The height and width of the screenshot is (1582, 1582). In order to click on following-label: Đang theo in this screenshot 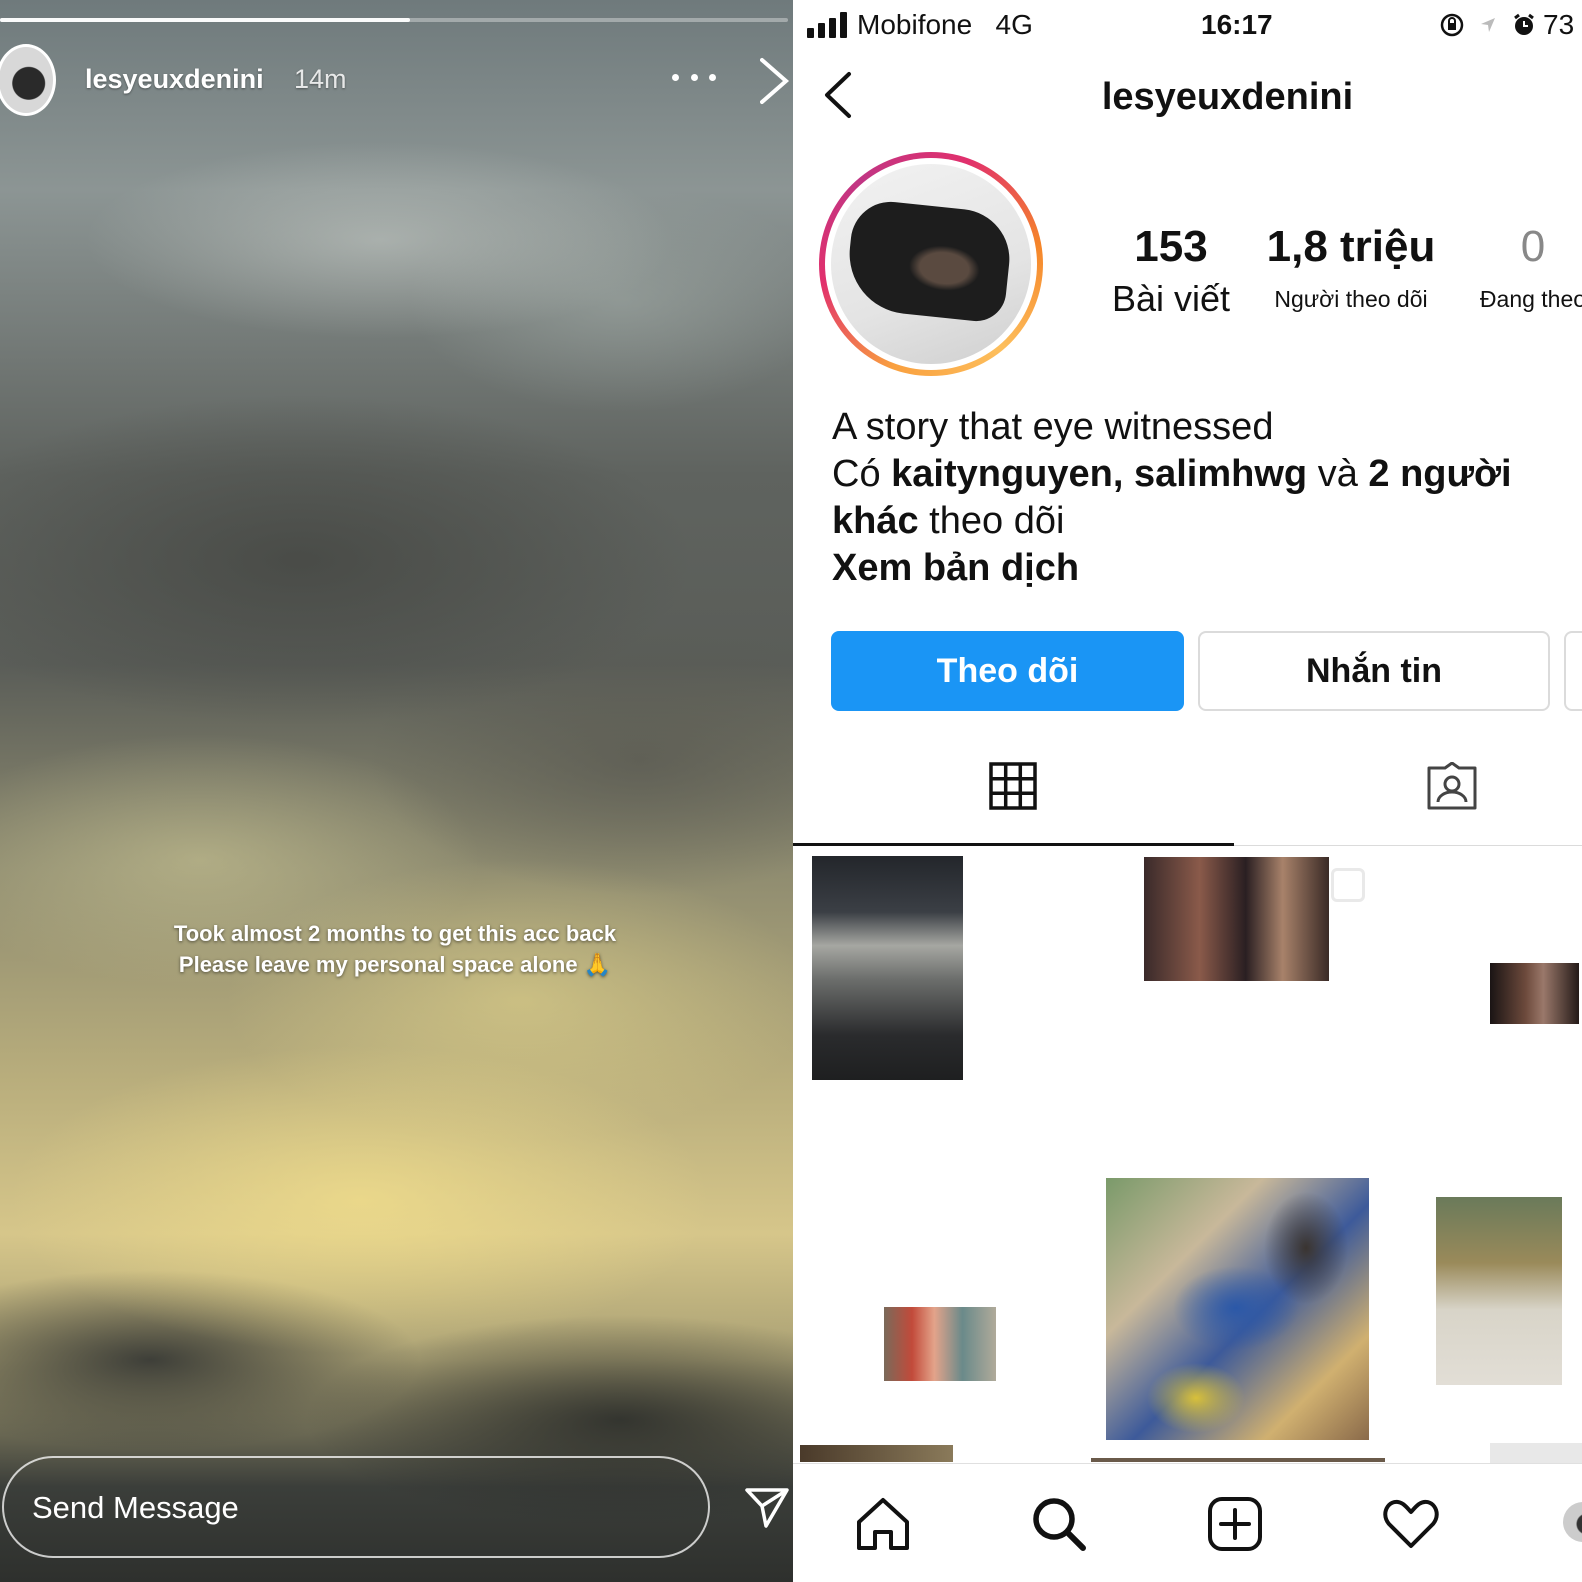, I will do `click(1530, 299)`.